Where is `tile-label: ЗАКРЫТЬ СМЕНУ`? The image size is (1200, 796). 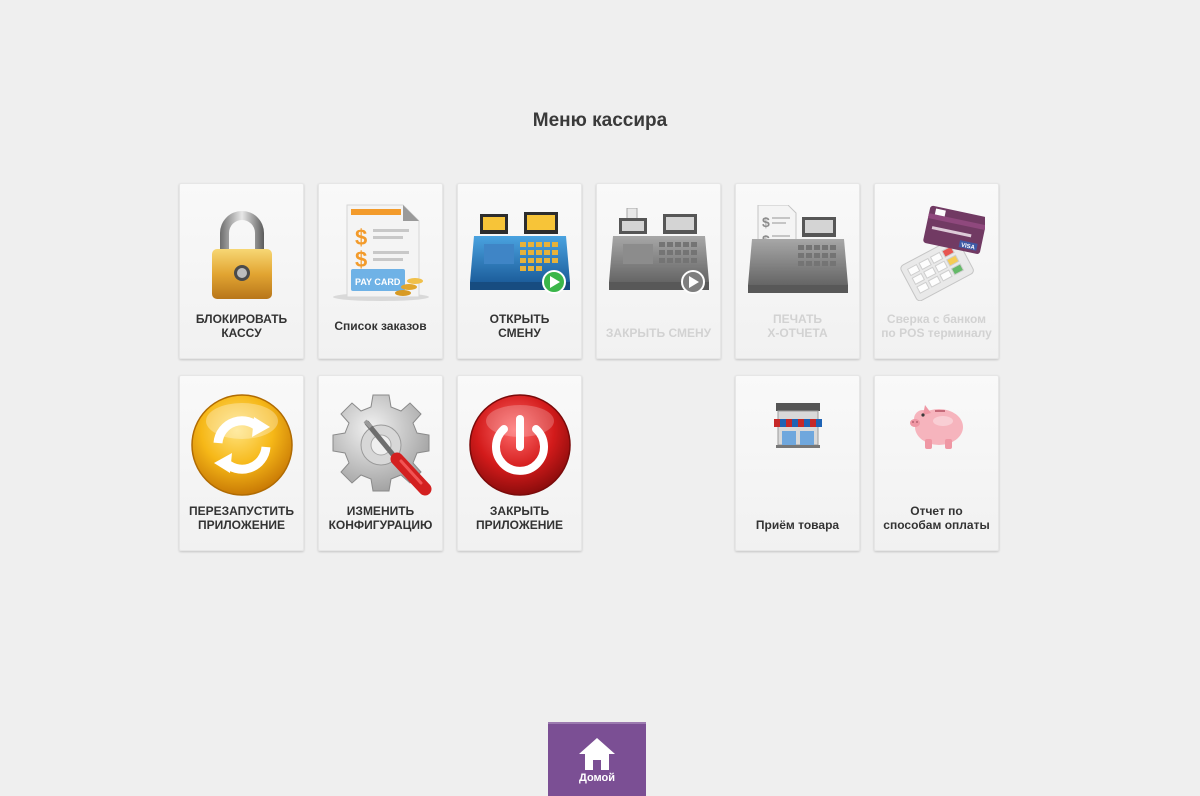 tile-label: ЗАКРЫТЬ СМЕНУ is located at coordinates (658, 333).